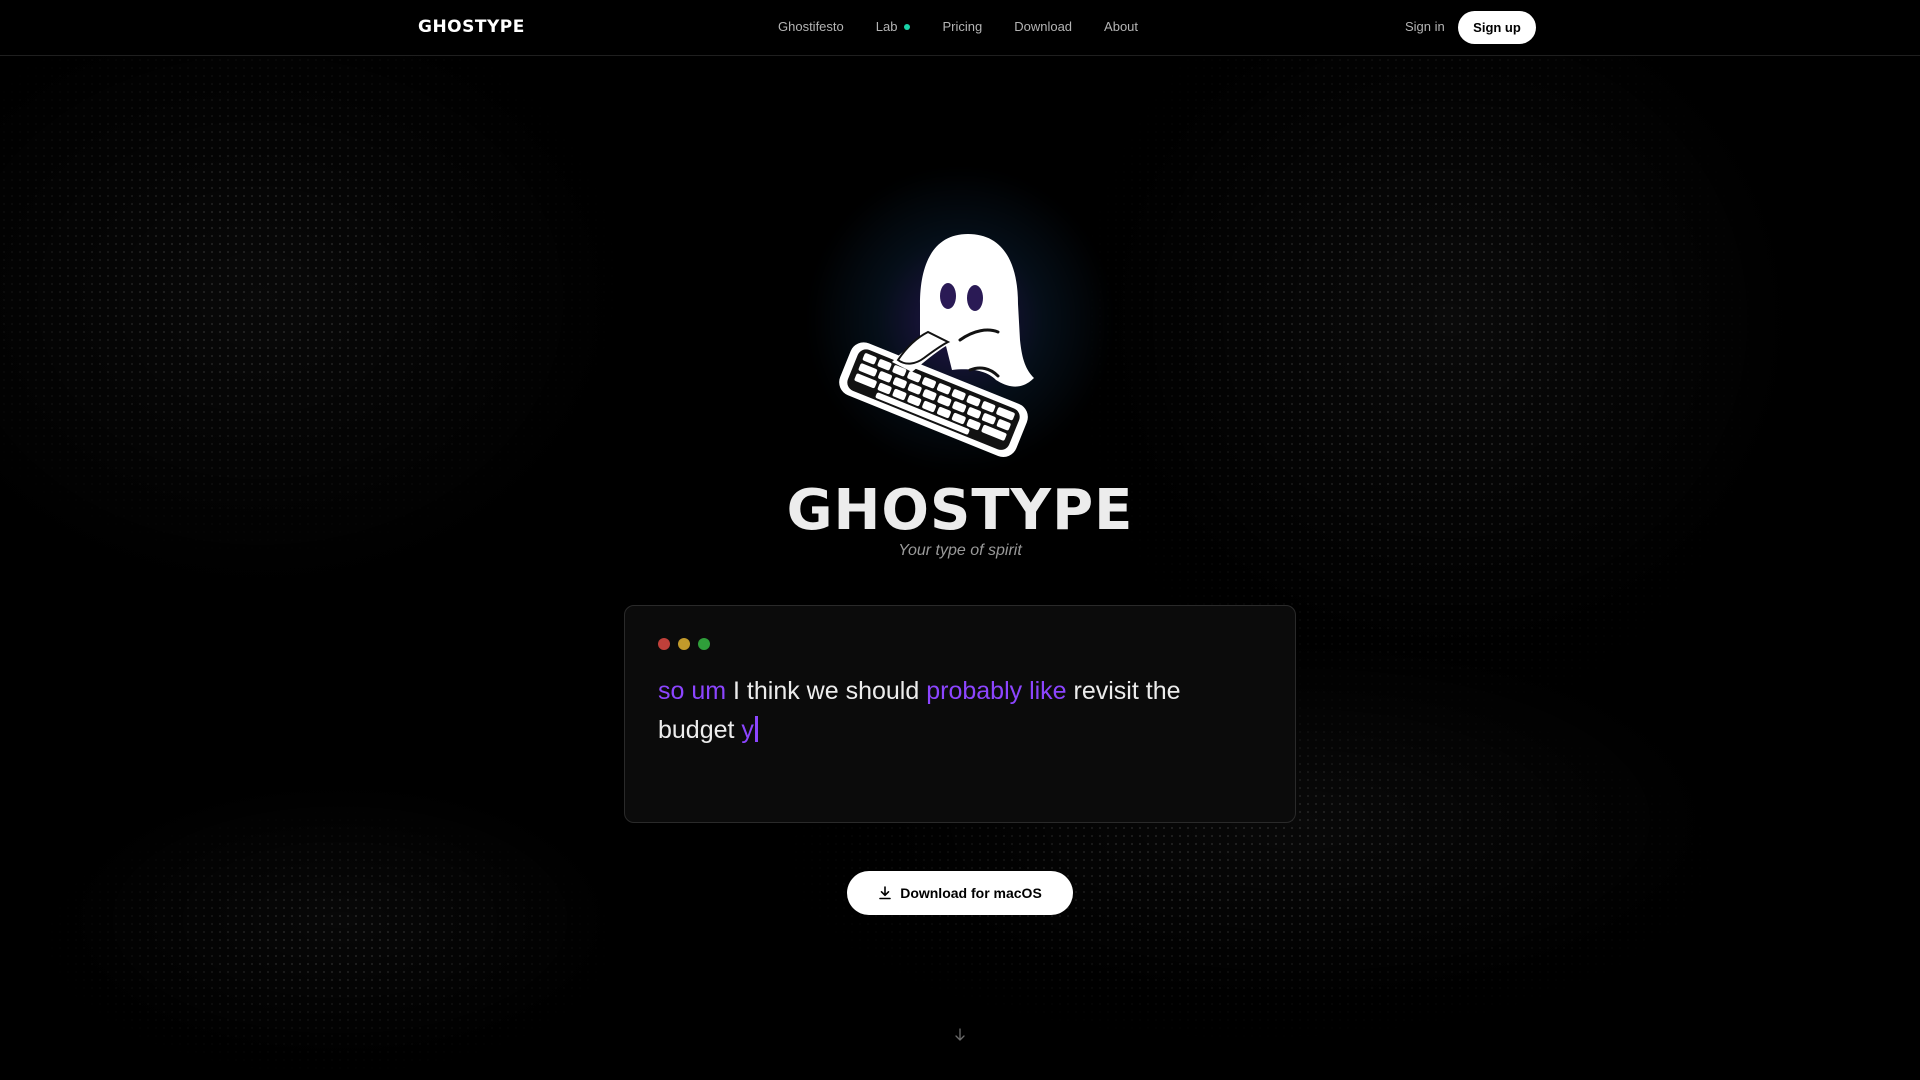 The width and height of the screenshot is (1920, 1080). I want to click on sign-in-link: Sign in, so click(1425, 26).